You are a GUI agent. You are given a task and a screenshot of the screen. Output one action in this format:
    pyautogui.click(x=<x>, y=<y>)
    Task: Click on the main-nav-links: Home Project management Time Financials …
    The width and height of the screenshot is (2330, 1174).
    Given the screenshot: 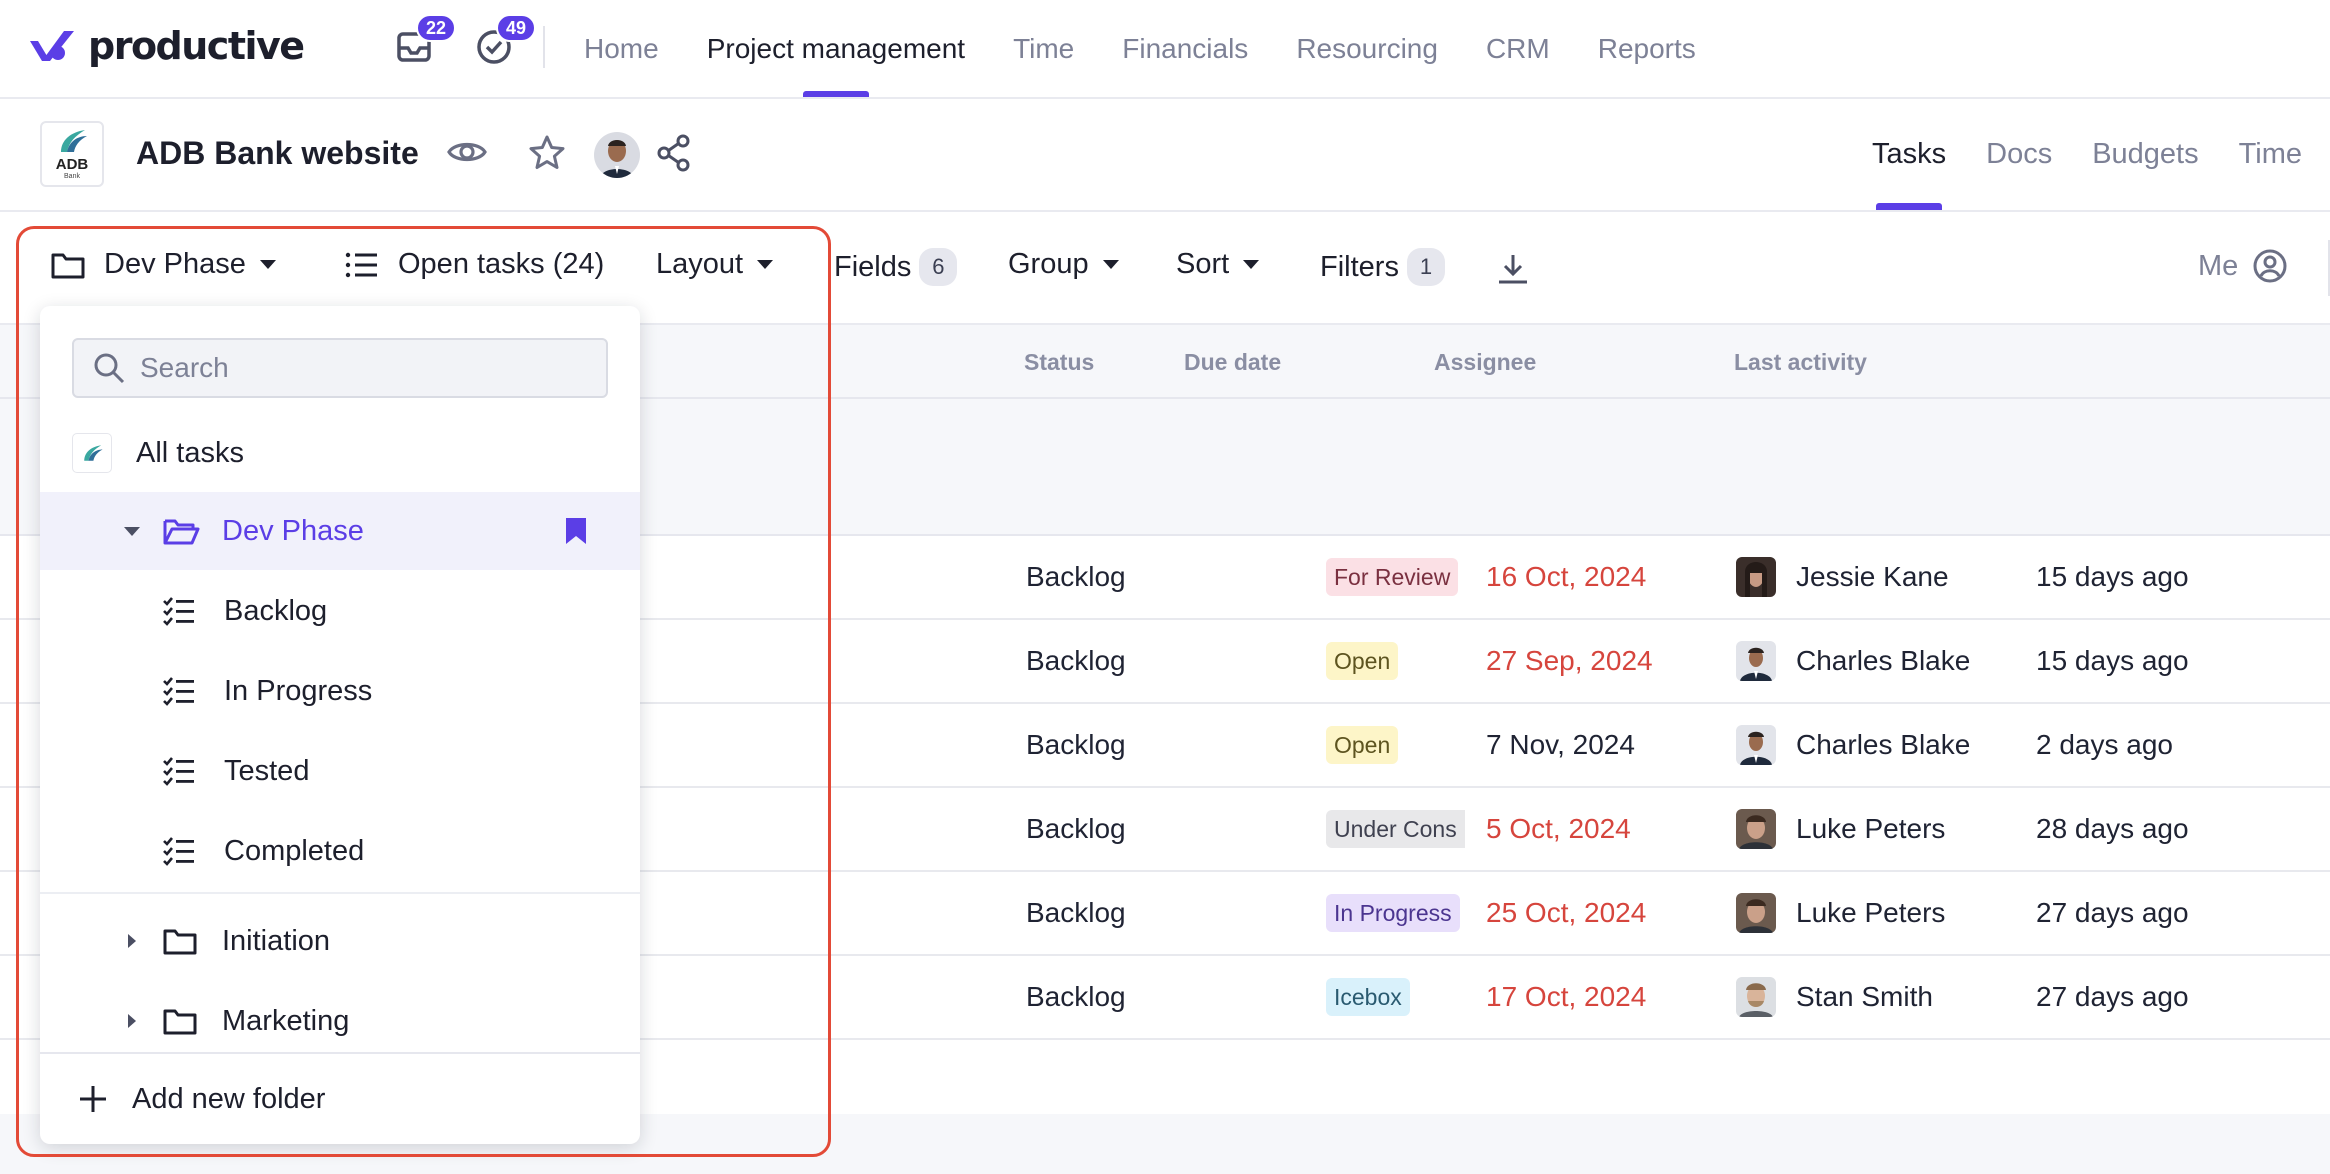 What is the action you would take?
    pyautogui.click(x=1164, y=48)
    